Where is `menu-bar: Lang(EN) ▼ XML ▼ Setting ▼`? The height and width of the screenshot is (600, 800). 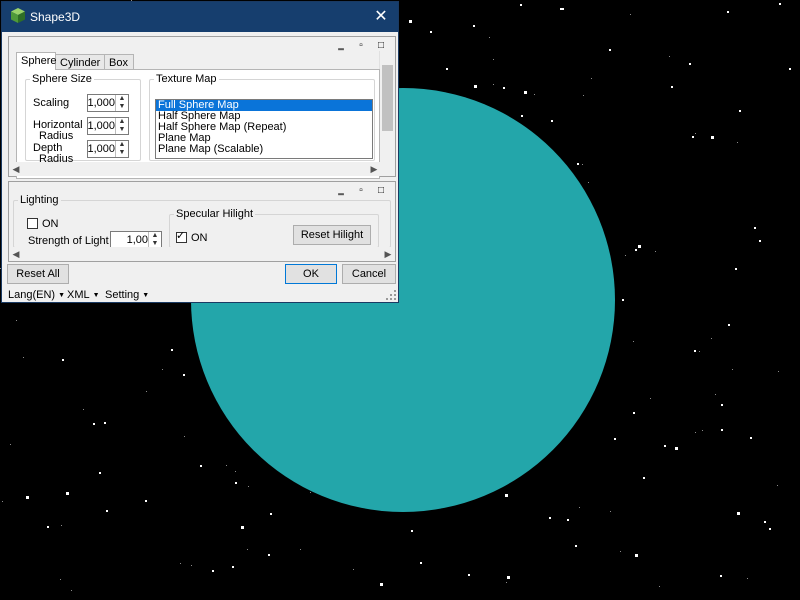
menu-bar: Lang(EN) ▼ XML ▼ Setting ▼ is located at coordinates (200, 294).